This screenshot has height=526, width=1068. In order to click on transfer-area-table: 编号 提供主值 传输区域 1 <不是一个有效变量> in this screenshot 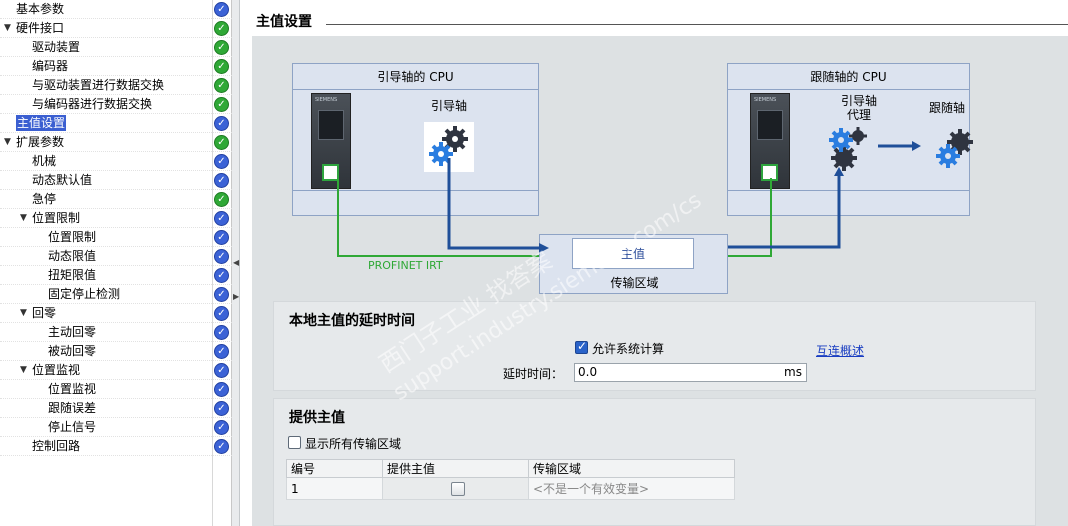, I will do `click(510, 479)`.